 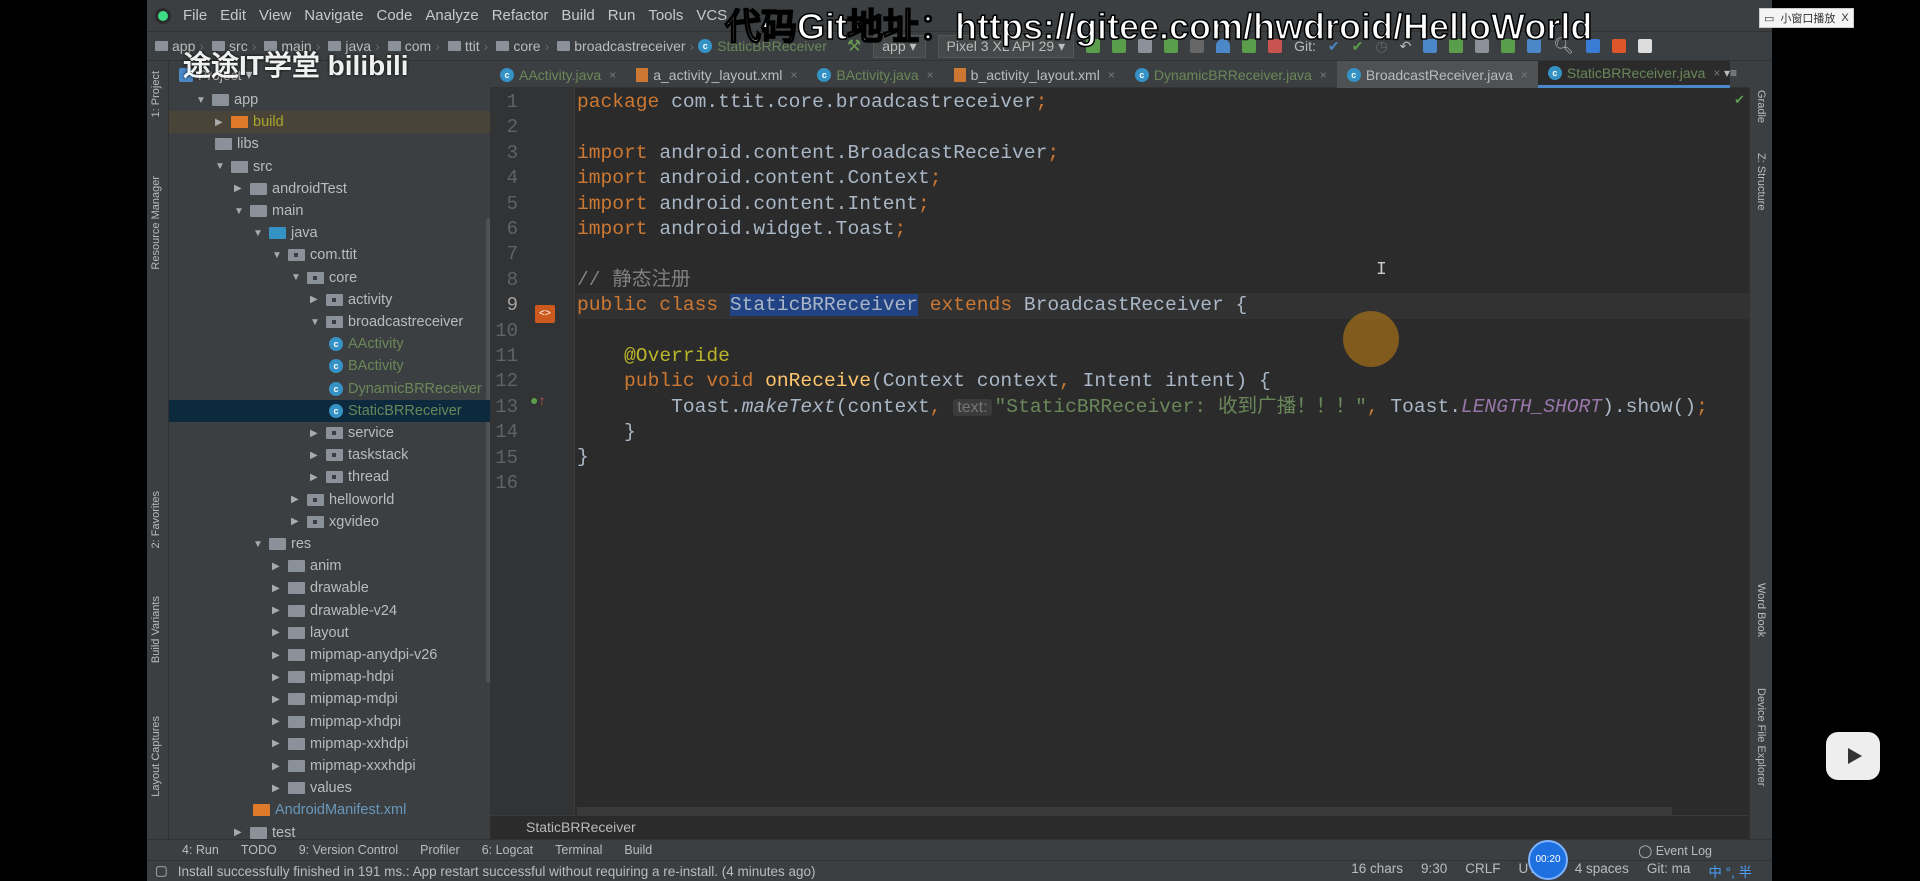 What do you see at coordinates (329, 233) in the screenshot?
I see `tree-item: ▼ java` at bounding box center [329, 233].